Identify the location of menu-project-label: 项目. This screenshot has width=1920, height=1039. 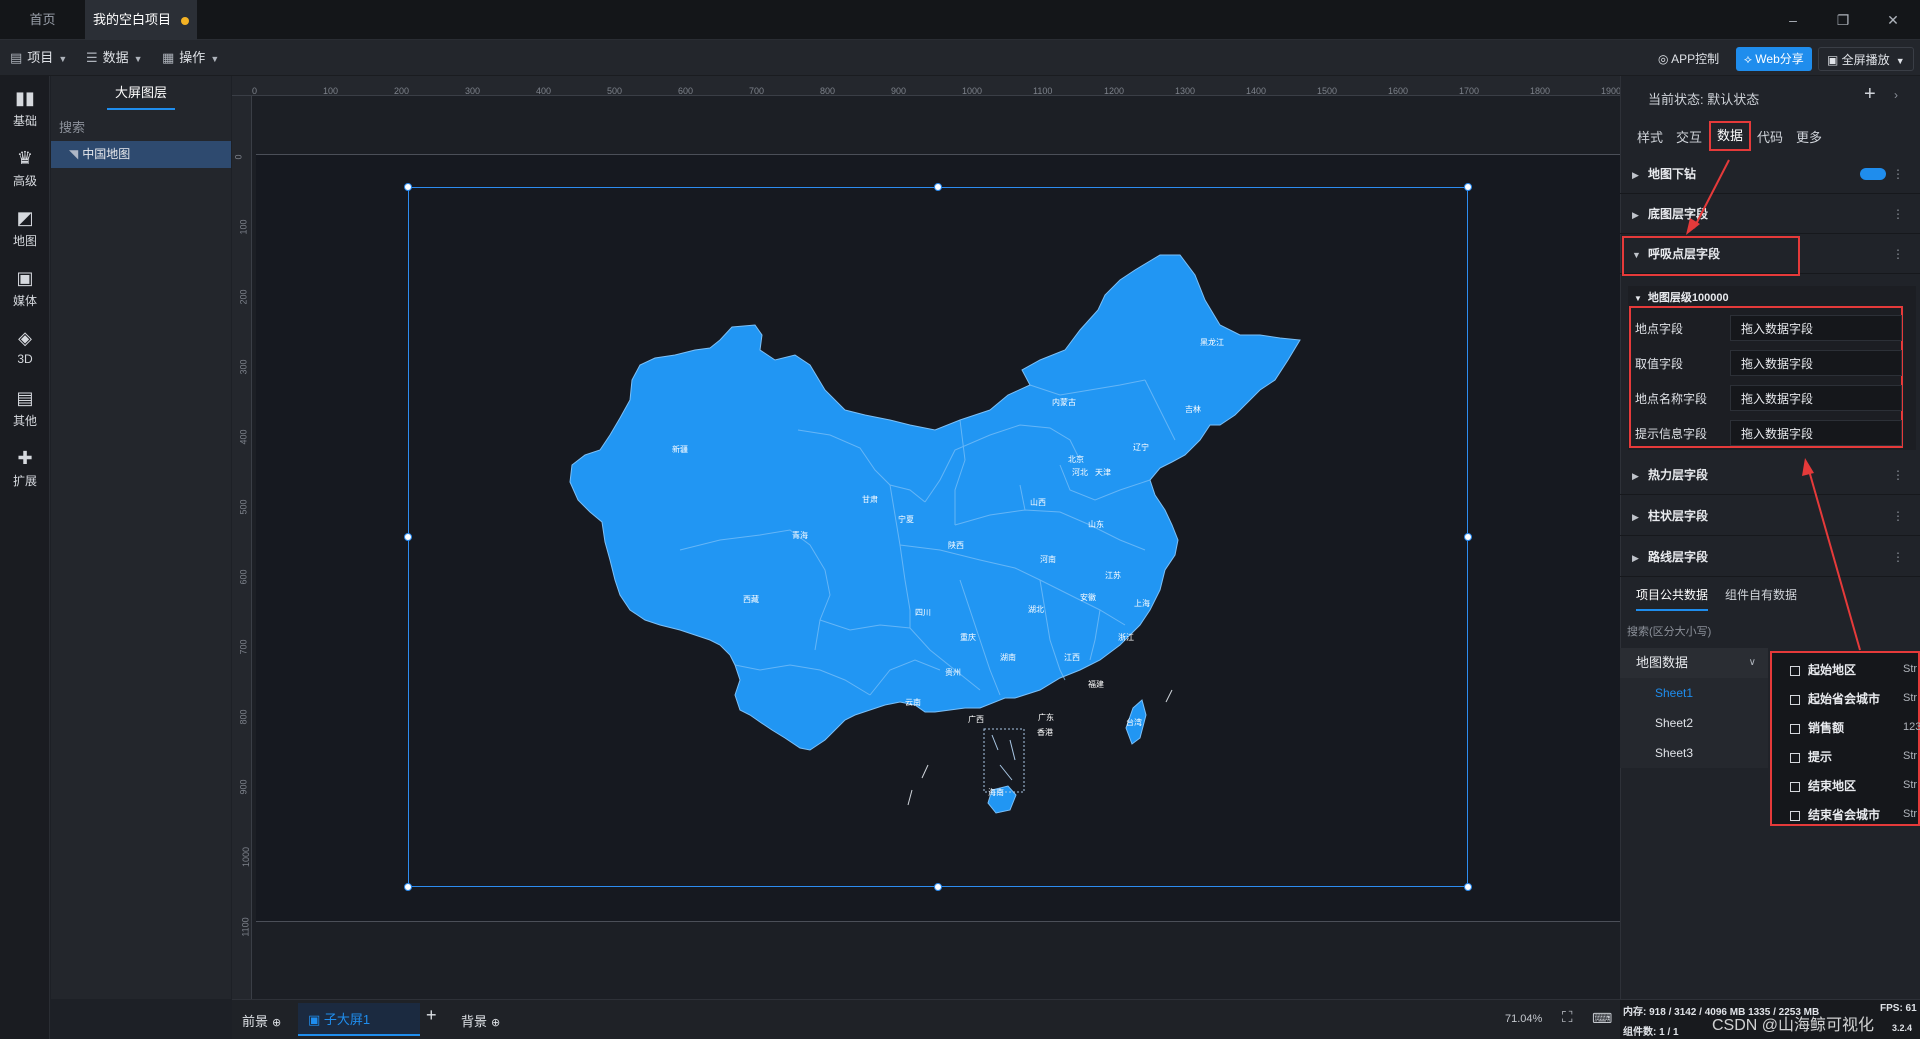
(40, 57).